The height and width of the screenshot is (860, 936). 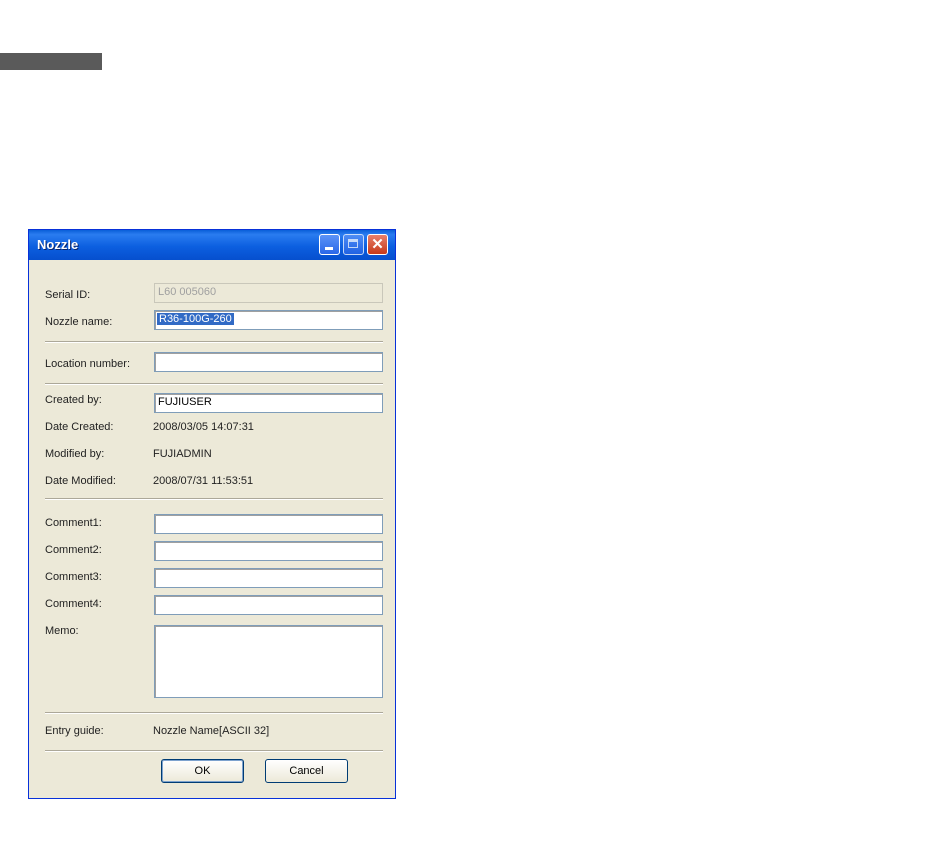 What do you see at coordinates (268, 551) in the screenshot?
I see `comment2-field` at bounding box center [268, 551].